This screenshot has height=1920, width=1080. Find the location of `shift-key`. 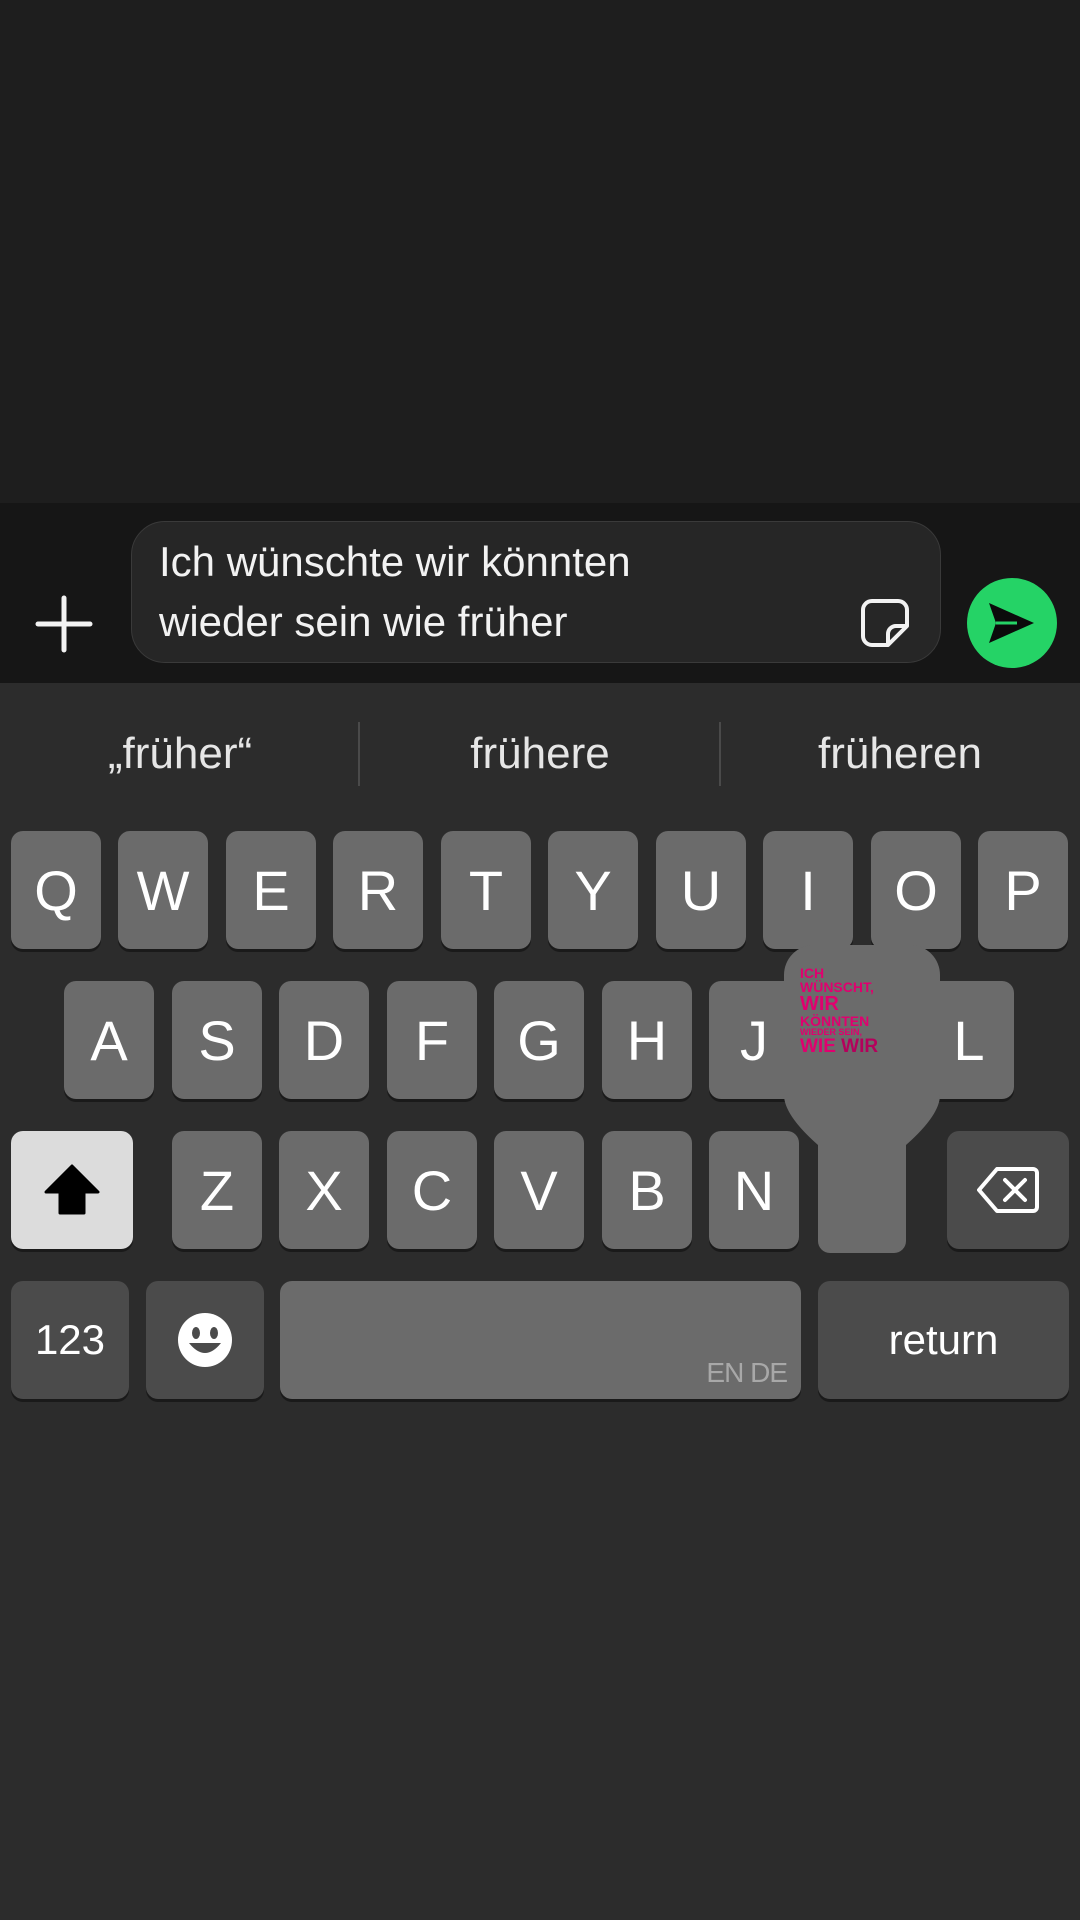

shift-key is located at coordinates (72, 1190).